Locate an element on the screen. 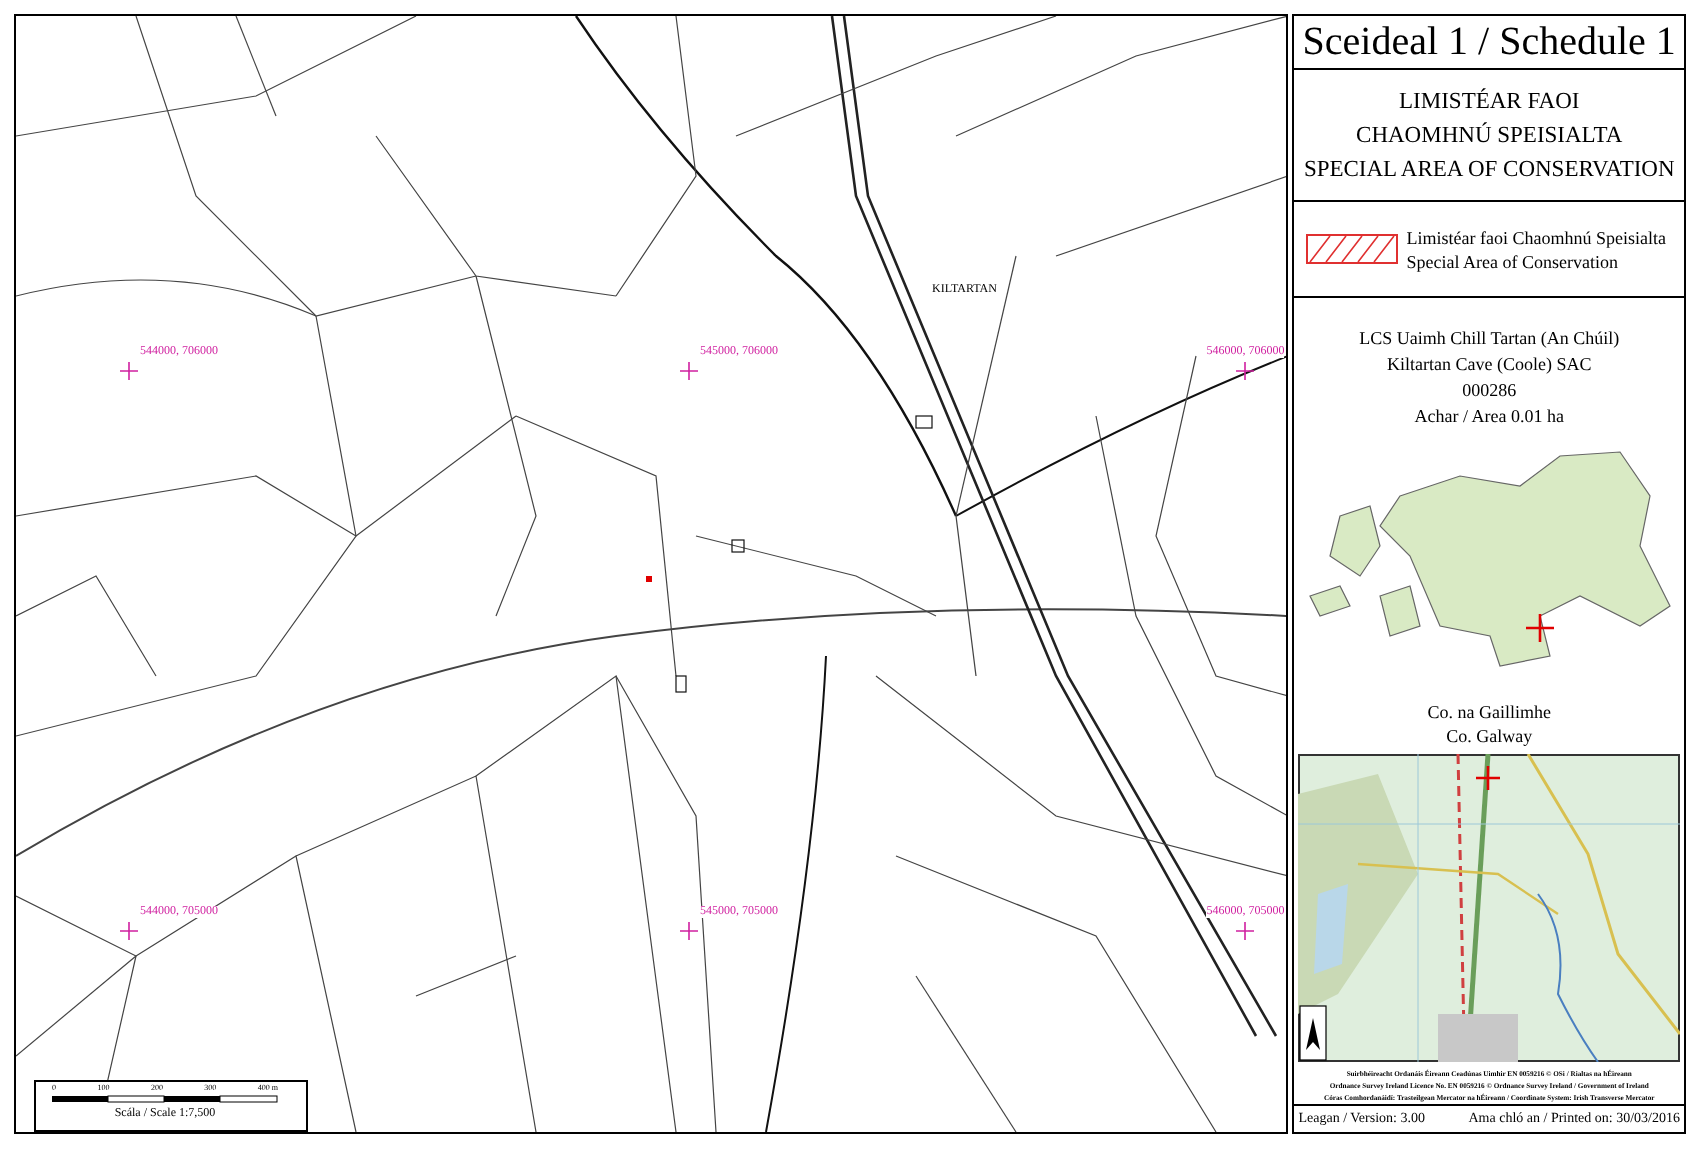  legend-label: Special Area of Conservation is located at coordinates (1513, 261).